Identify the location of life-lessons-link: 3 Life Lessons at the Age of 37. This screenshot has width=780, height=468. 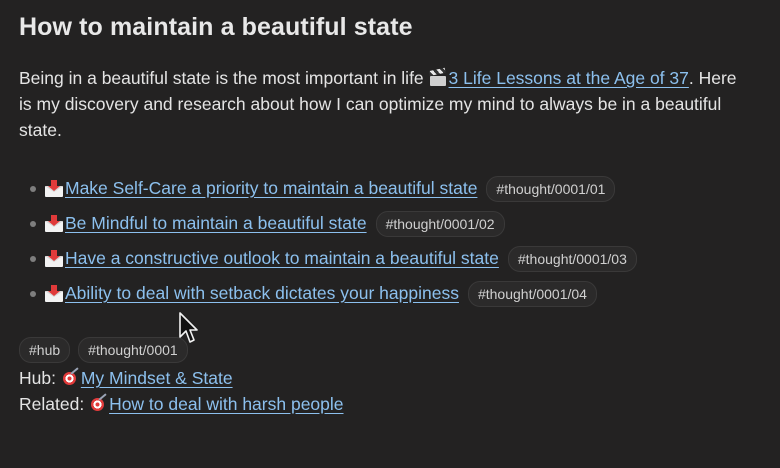
(569, 78).